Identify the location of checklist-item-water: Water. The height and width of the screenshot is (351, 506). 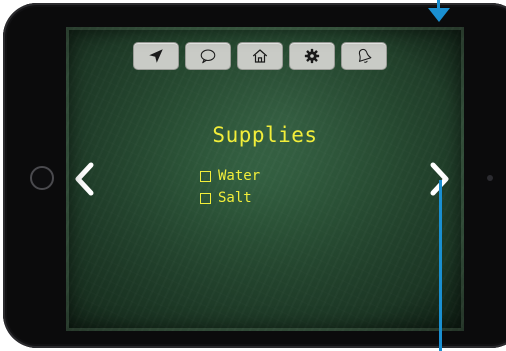
(230, 176).